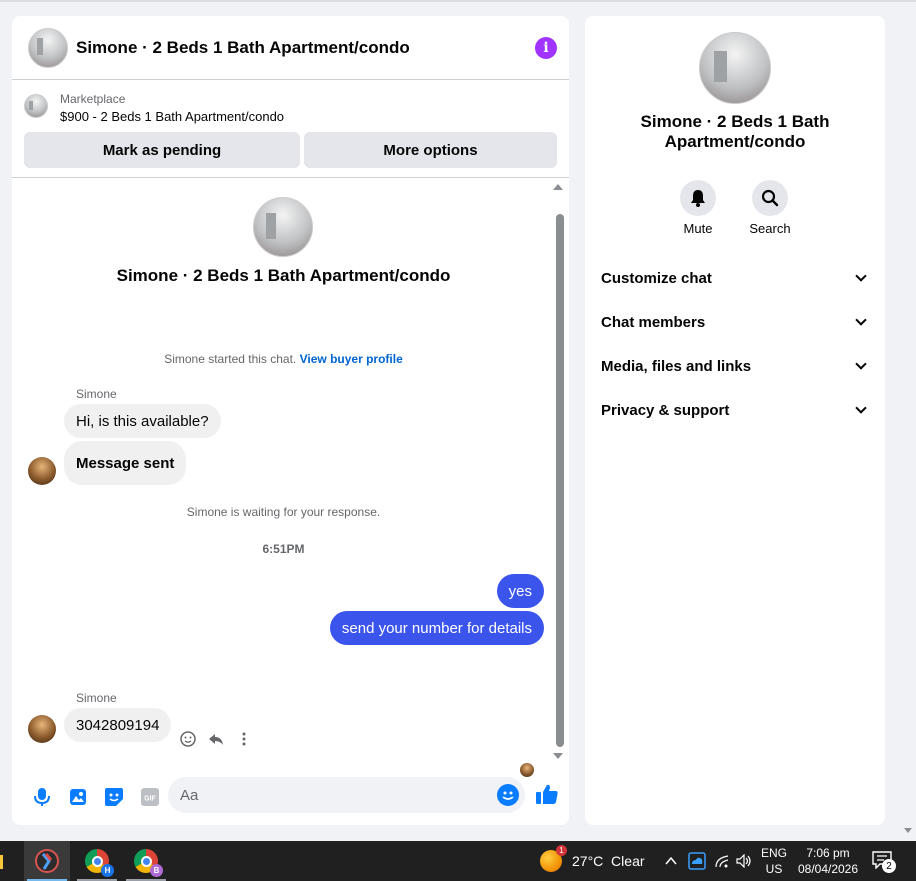 This screenshot has height=881, width=916. What do you see at coordinates (283, 549) in the screenshot?
I see `message-timestamp: 6:51PM` at bounding box center [283, 549].